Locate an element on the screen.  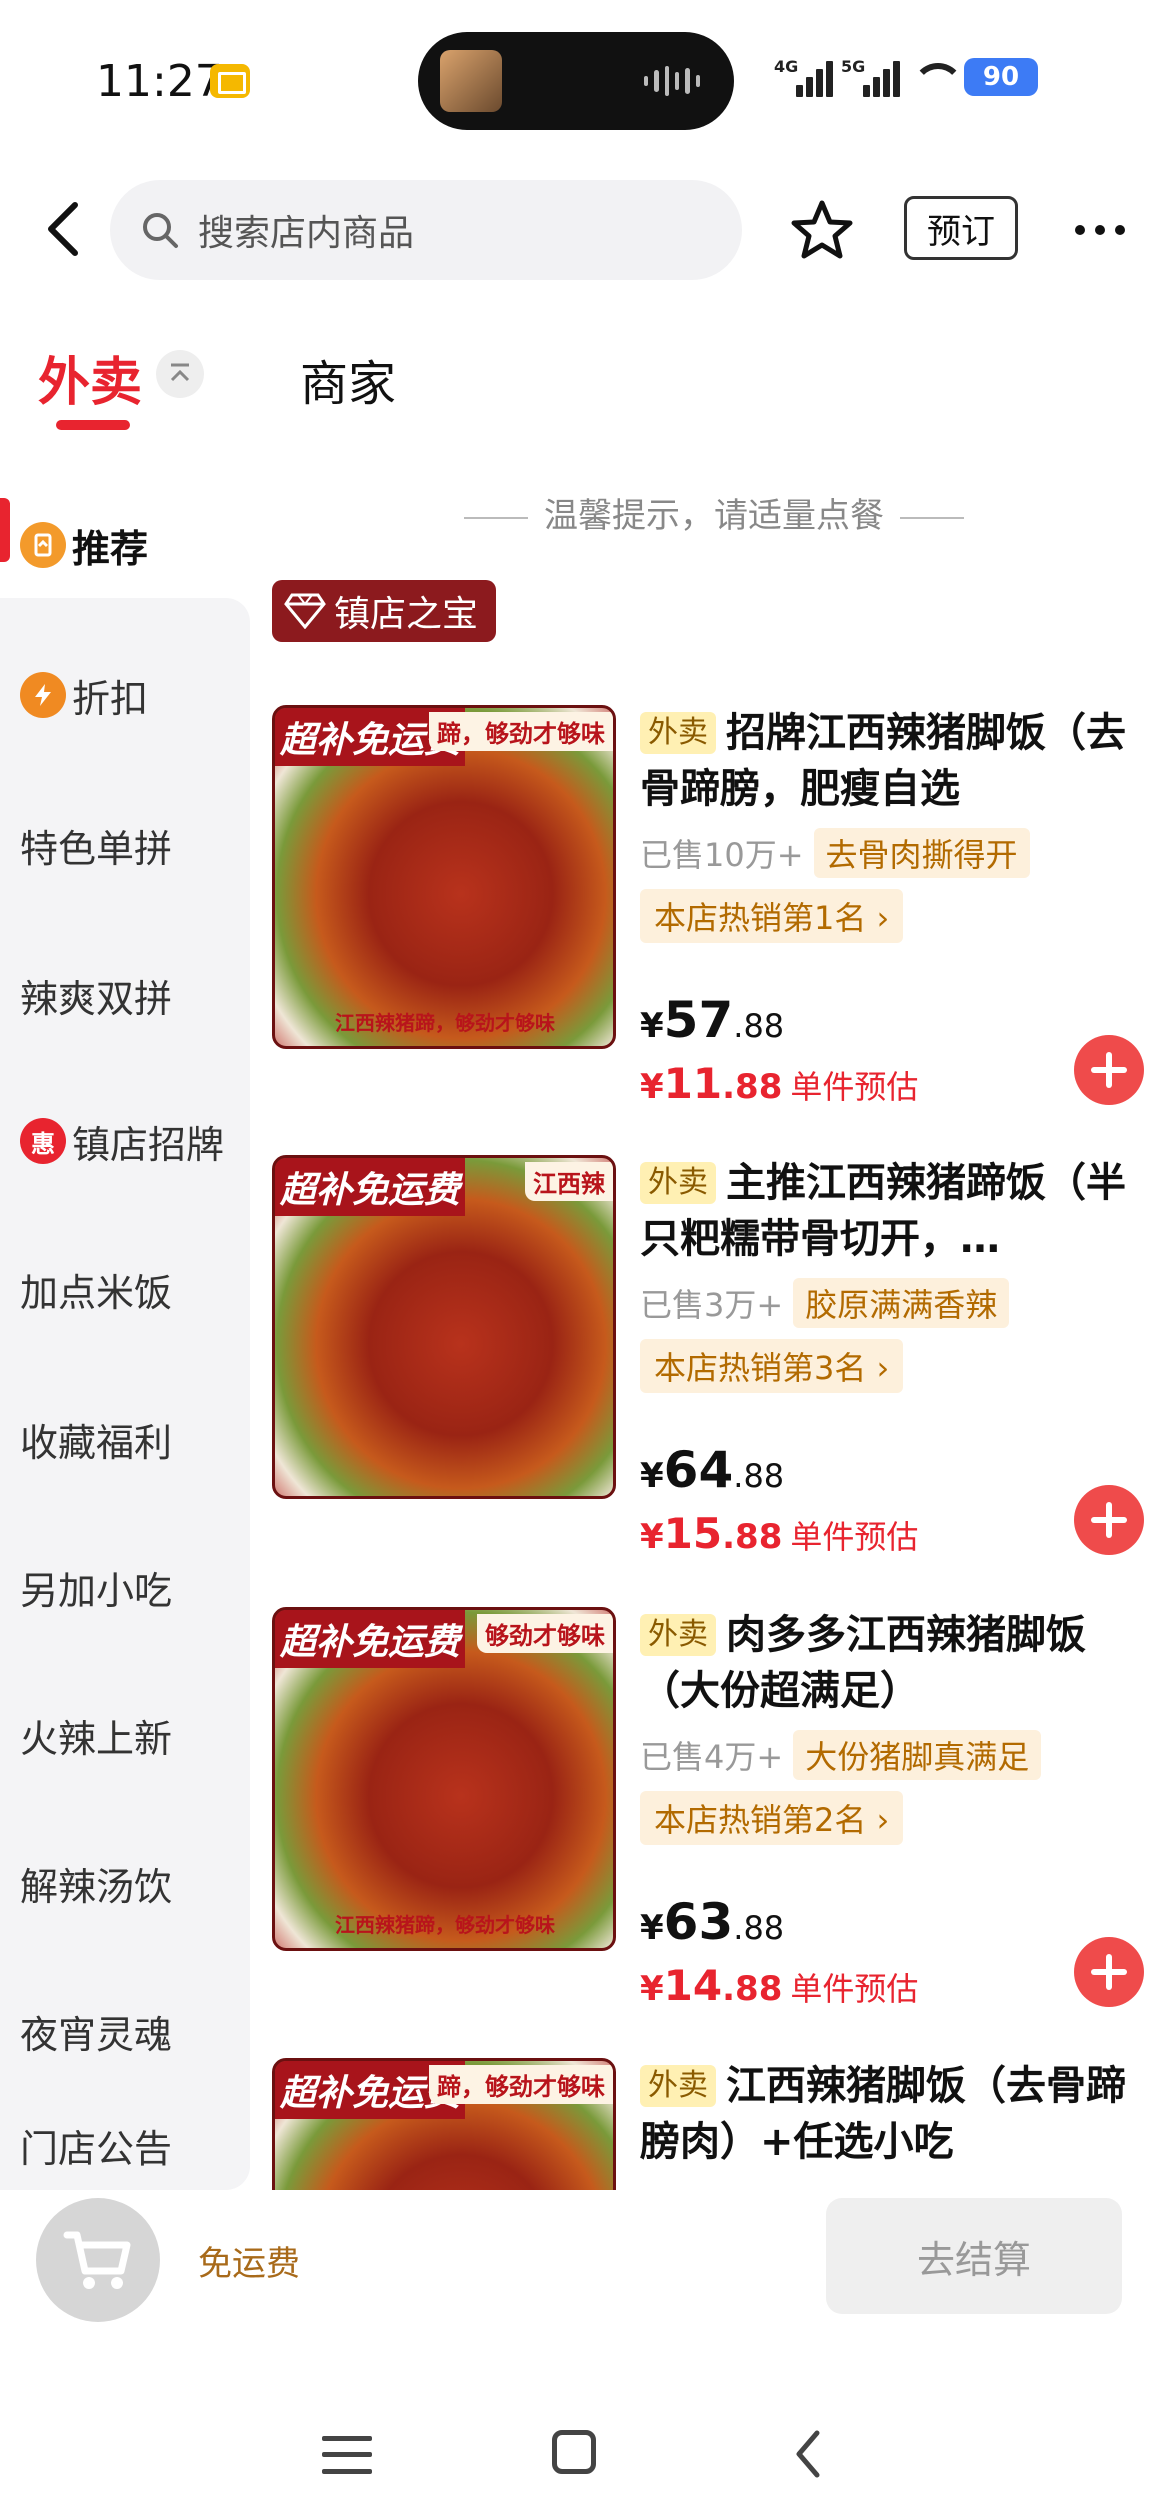
dynamic-island is located at coordinates (576, 81).